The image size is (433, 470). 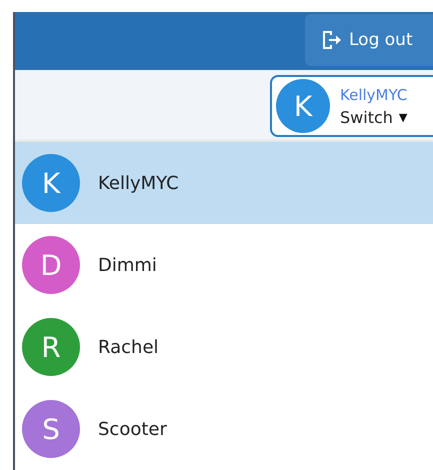 What do you see at coordinates (128, 347) in the screenshot?
I see `account-name: Rachel` at bounding box center [128, 347].